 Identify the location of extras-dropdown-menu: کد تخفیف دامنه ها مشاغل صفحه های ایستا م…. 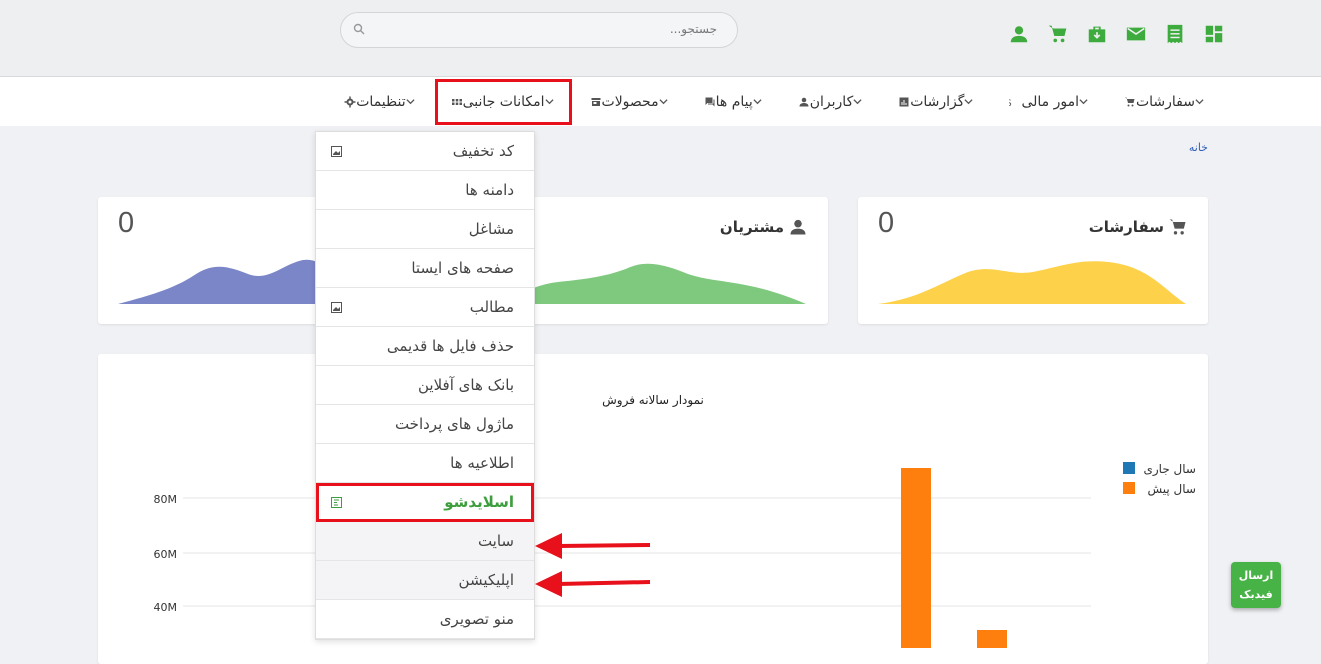
(425, 385).